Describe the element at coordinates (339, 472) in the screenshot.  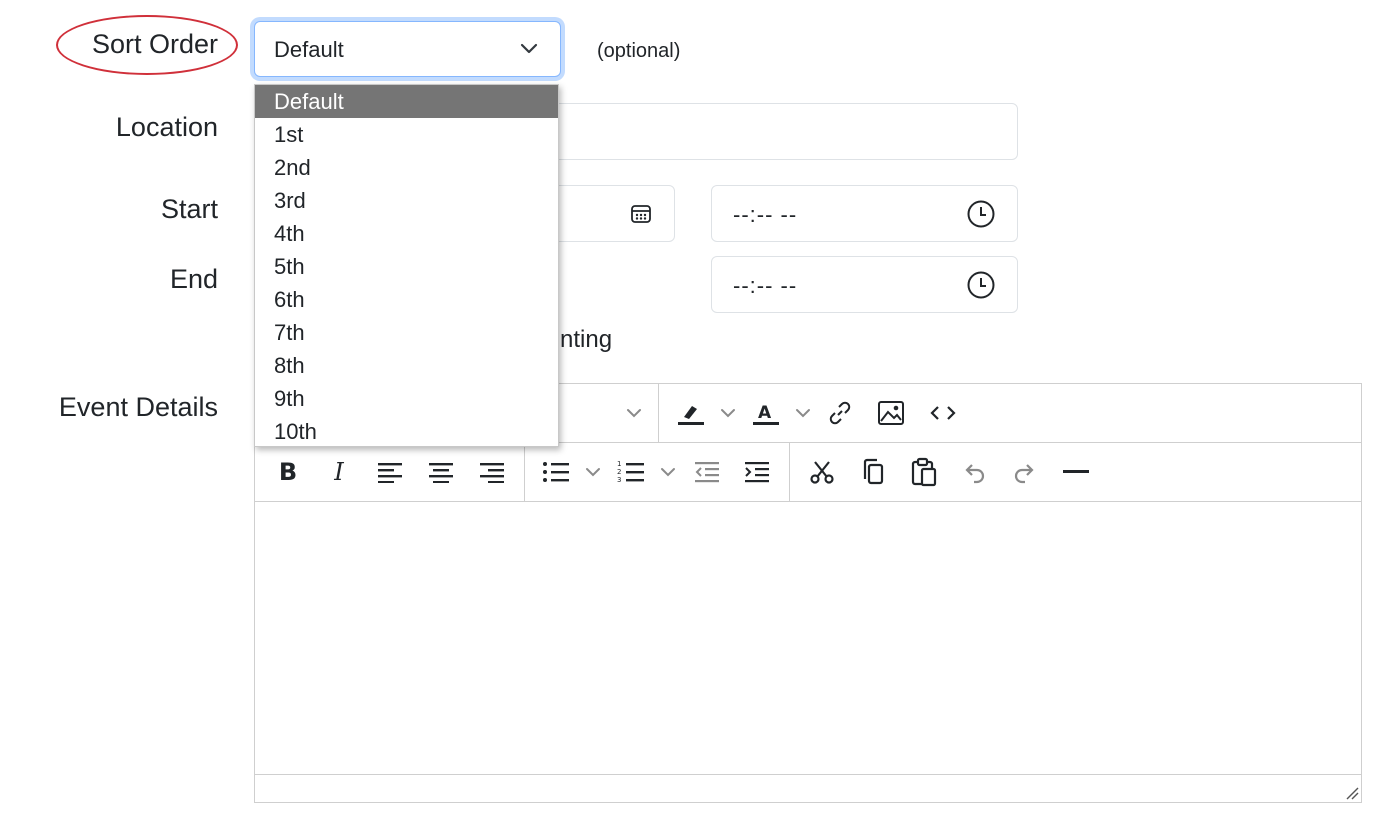
I see `italic-icon: I` at that location.